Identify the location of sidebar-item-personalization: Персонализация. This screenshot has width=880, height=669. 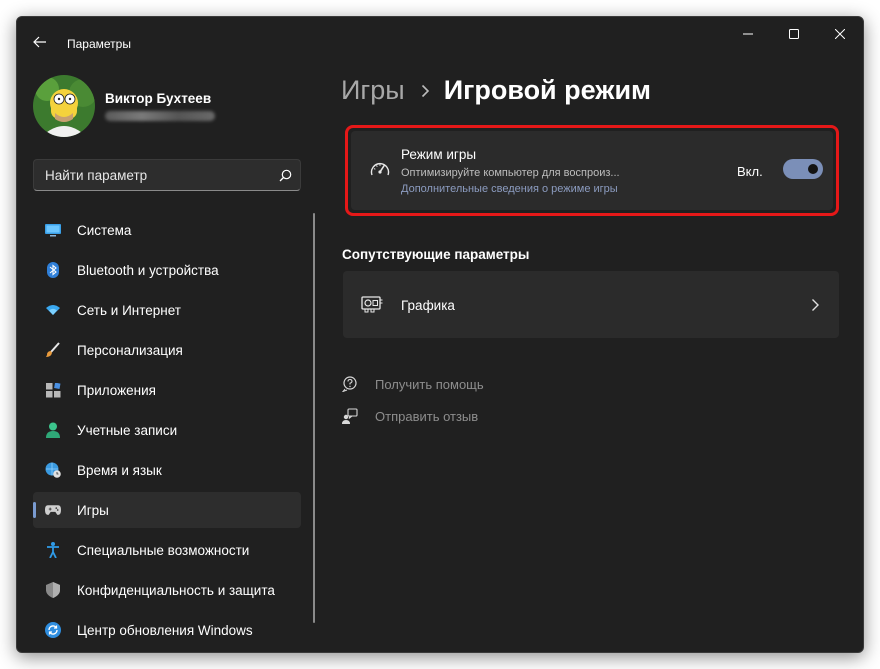
(167, 350).